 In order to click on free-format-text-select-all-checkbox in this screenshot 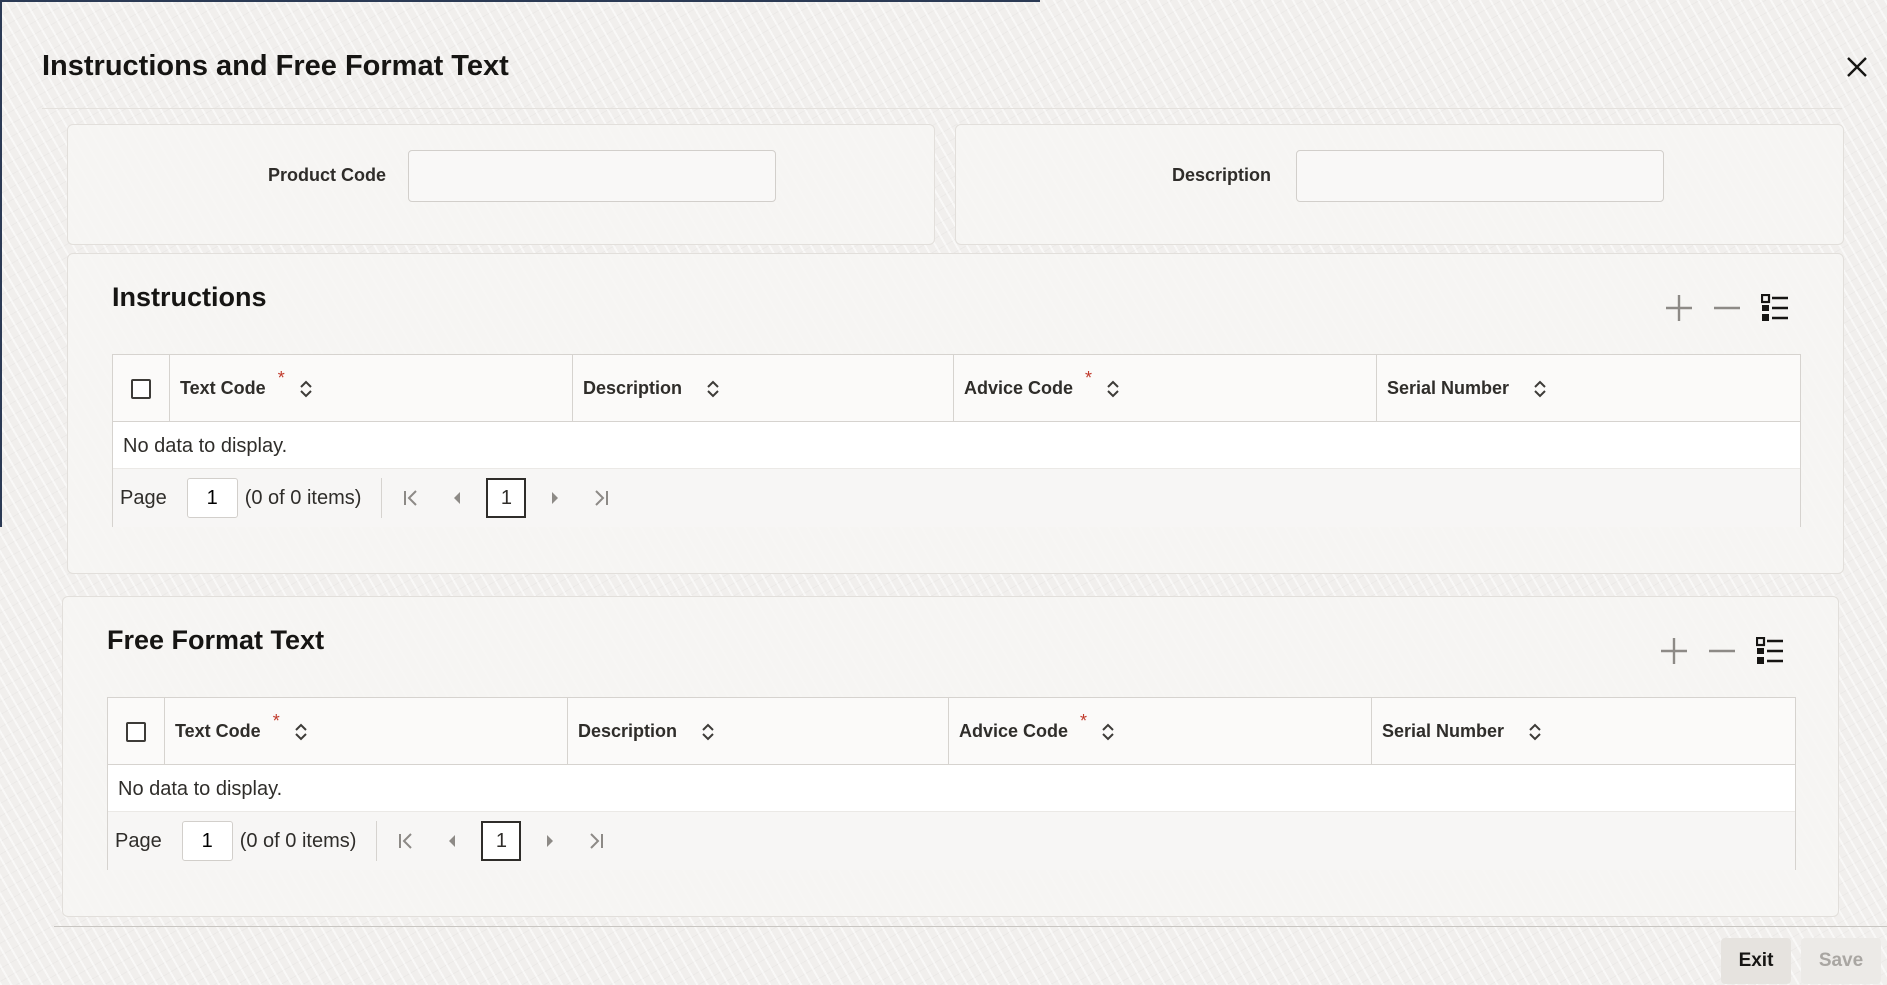, I will do `click(136, 731)`.